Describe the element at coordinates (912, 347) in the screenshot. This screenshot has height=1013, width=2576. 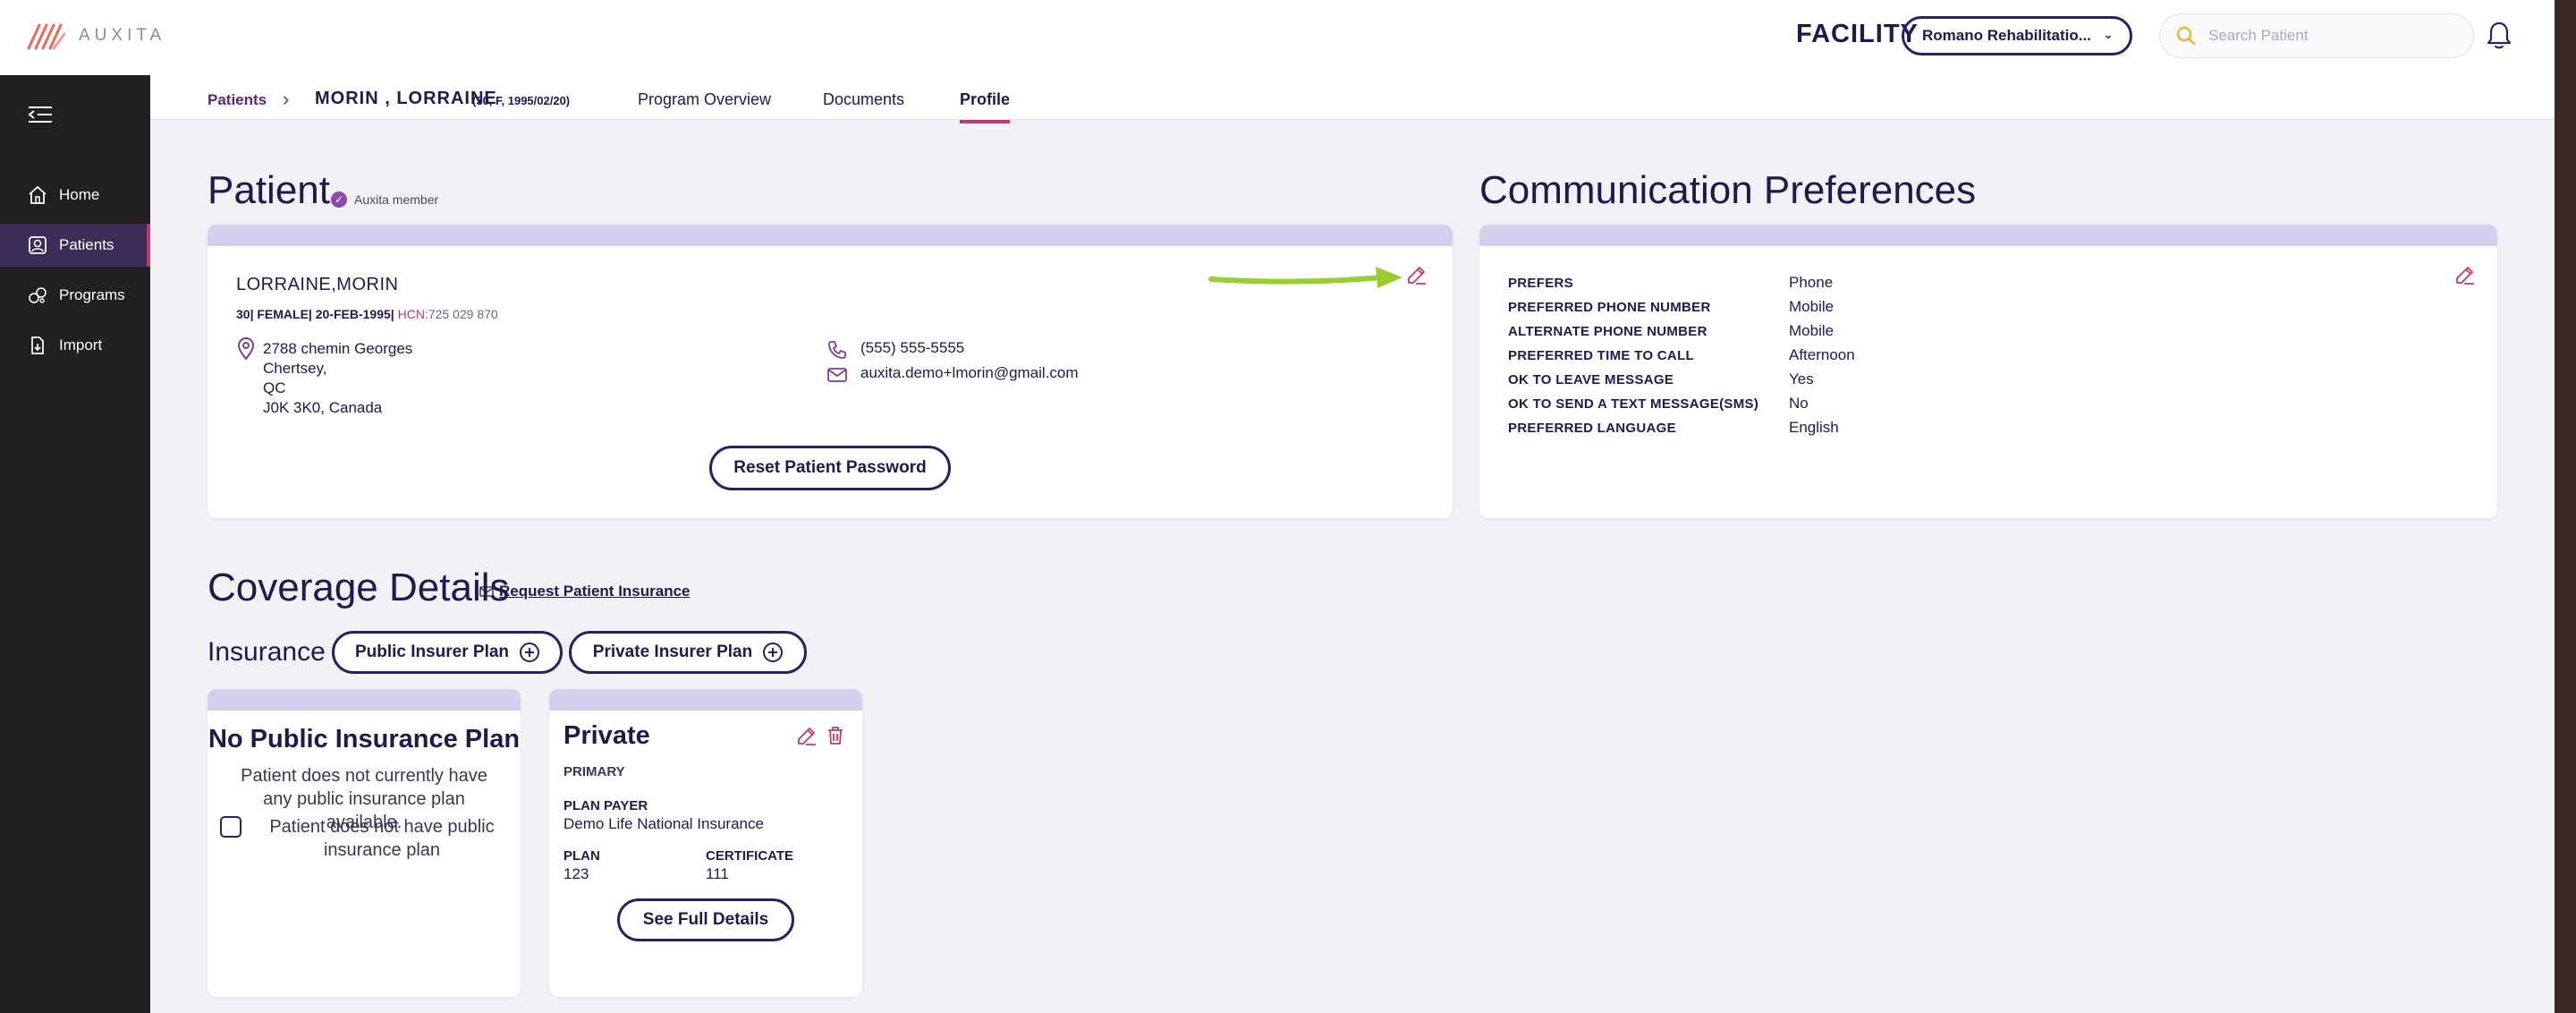
I see `patient-phone: (555) 555-5555` at that location.